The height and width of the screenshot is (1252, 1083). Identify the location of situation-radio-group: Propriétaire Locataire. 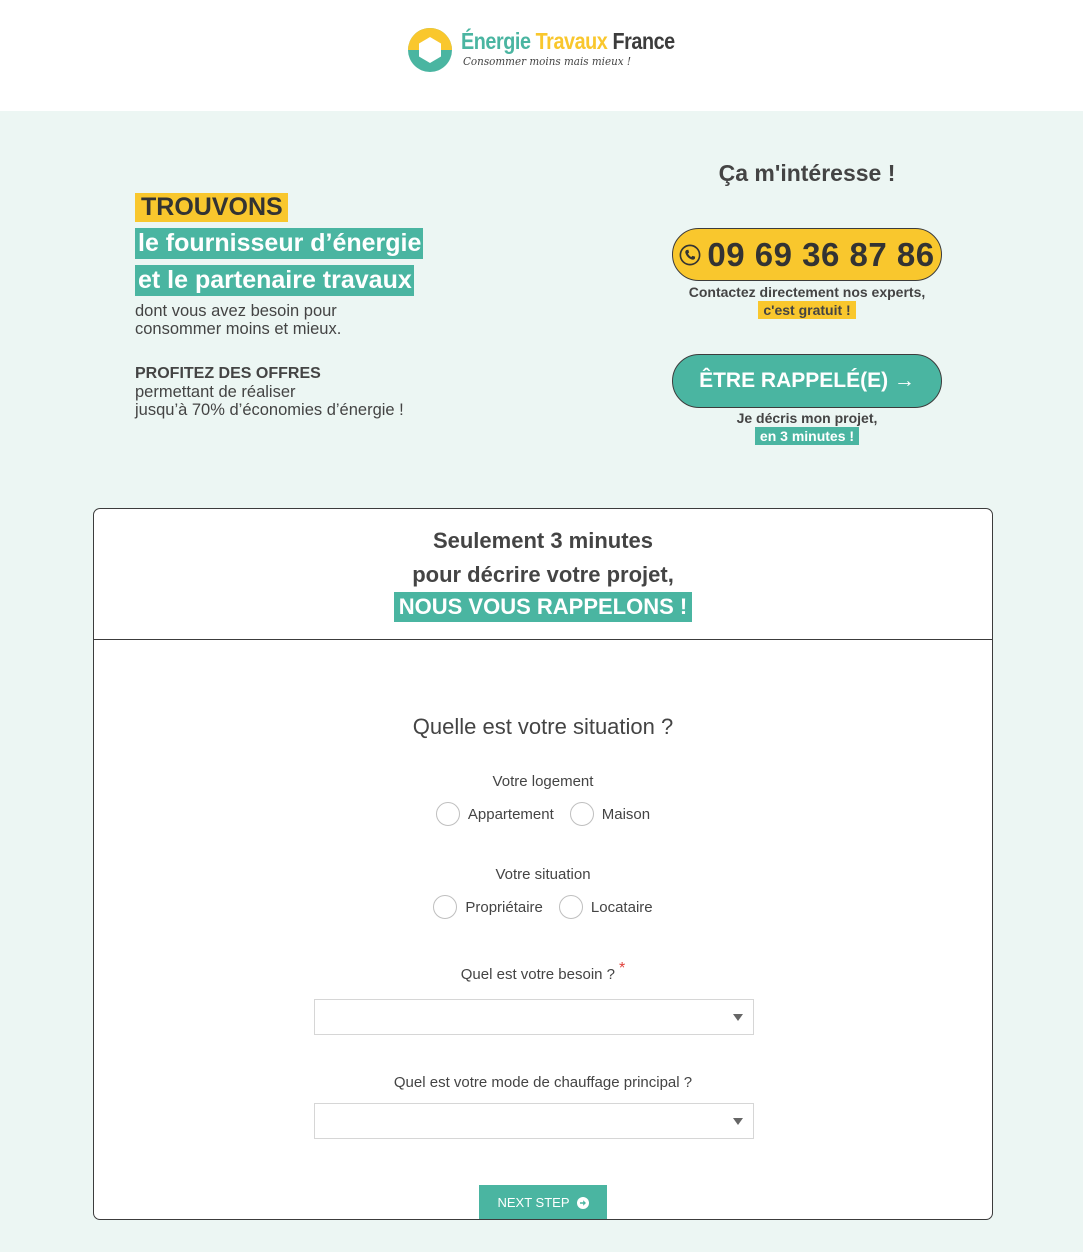
(543, 907).